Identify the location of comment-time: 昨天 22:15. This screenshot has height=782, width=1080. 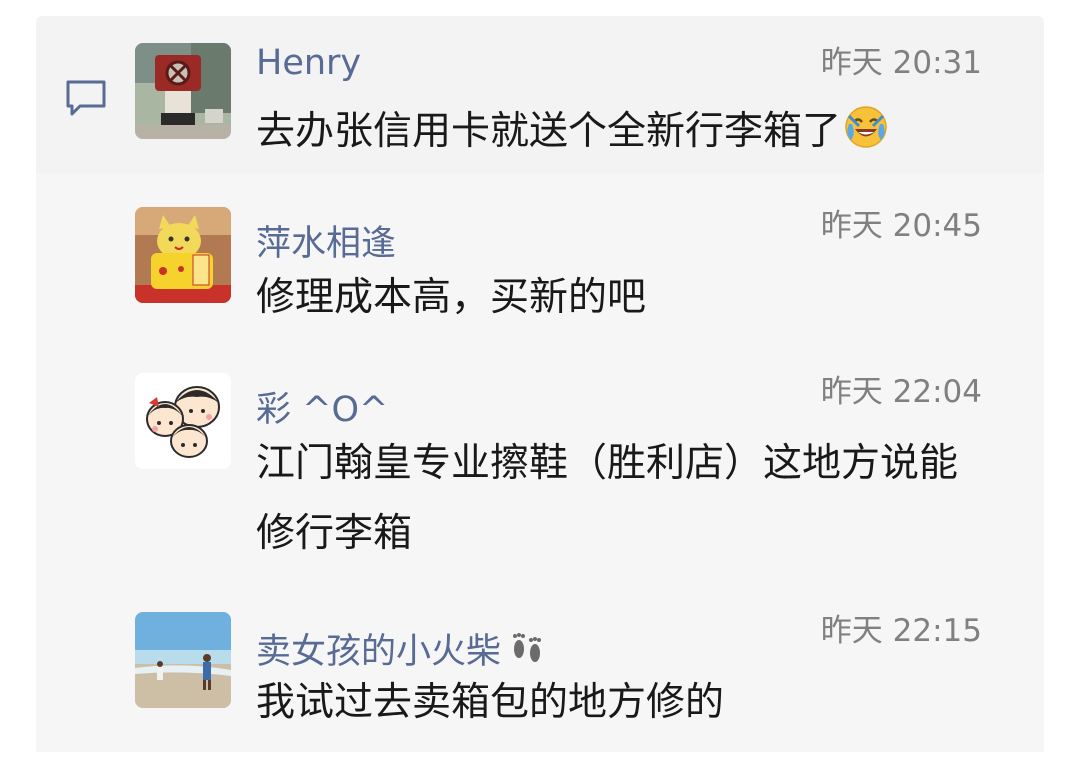
(901, 631).